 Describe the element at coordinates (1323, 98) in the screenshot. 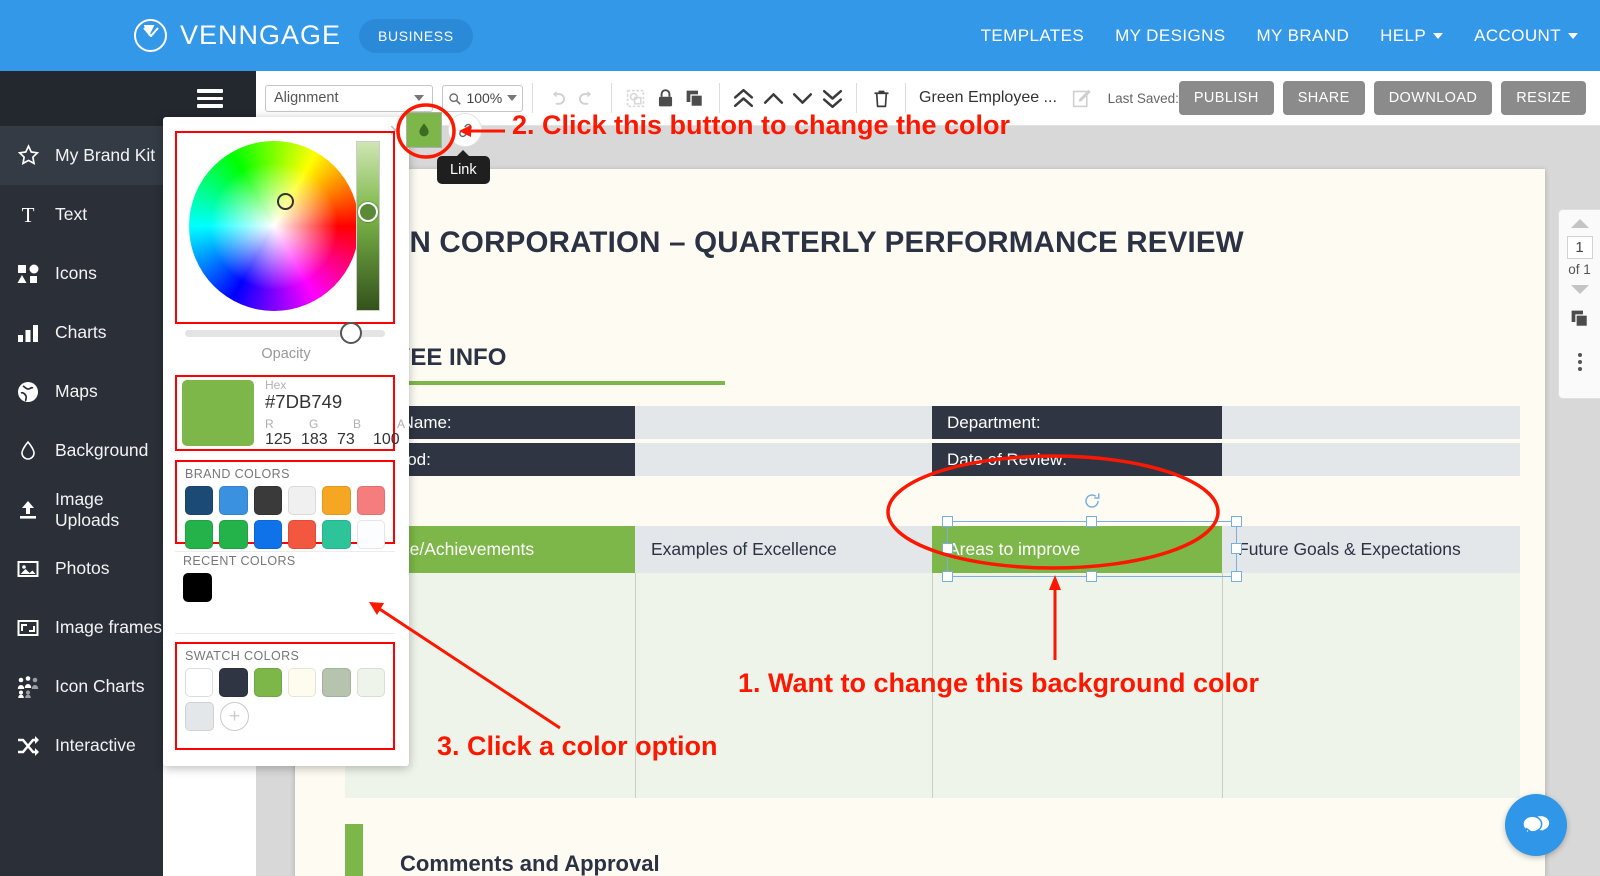

I see `share-button: SHARE` at that location.